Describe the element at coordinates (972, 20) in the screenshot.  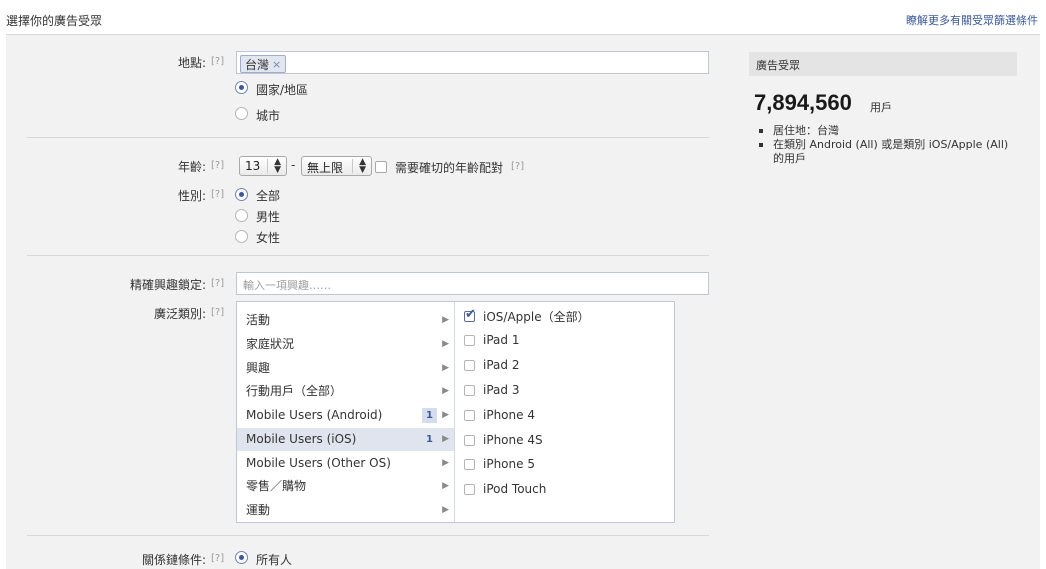
I see `audience-help-link: 瞭解更多有關受眾篩選條件` at that location.